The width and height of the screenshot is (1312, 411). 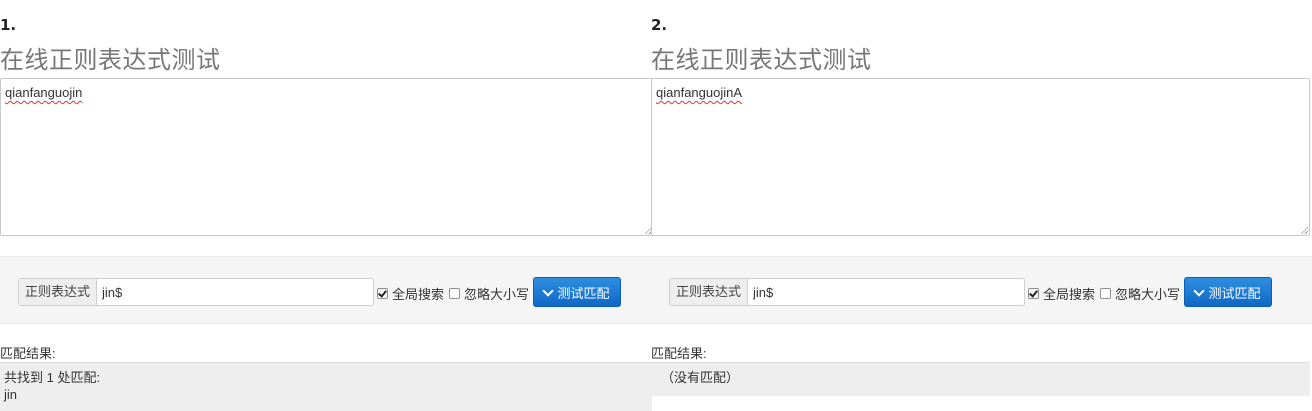 What do you see at coordinates (326, 386) in the screenshot?
I see `result-box: 共找到 1 处匹配: jin` at bounding box center [326, 386].